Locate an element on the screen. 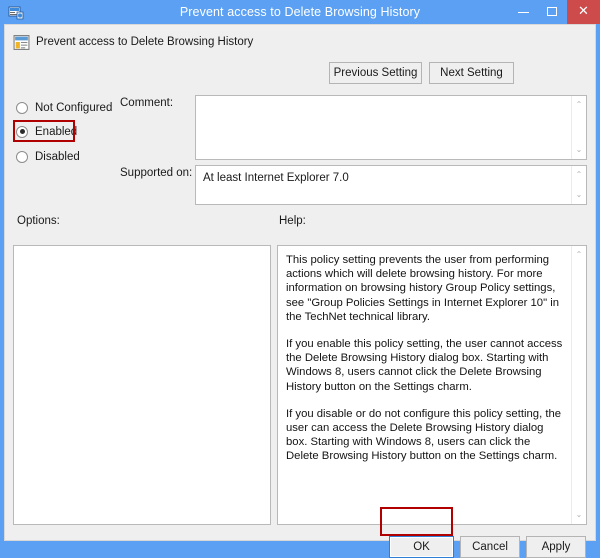  policy-setting-icon is located at coordinates (21, 42).